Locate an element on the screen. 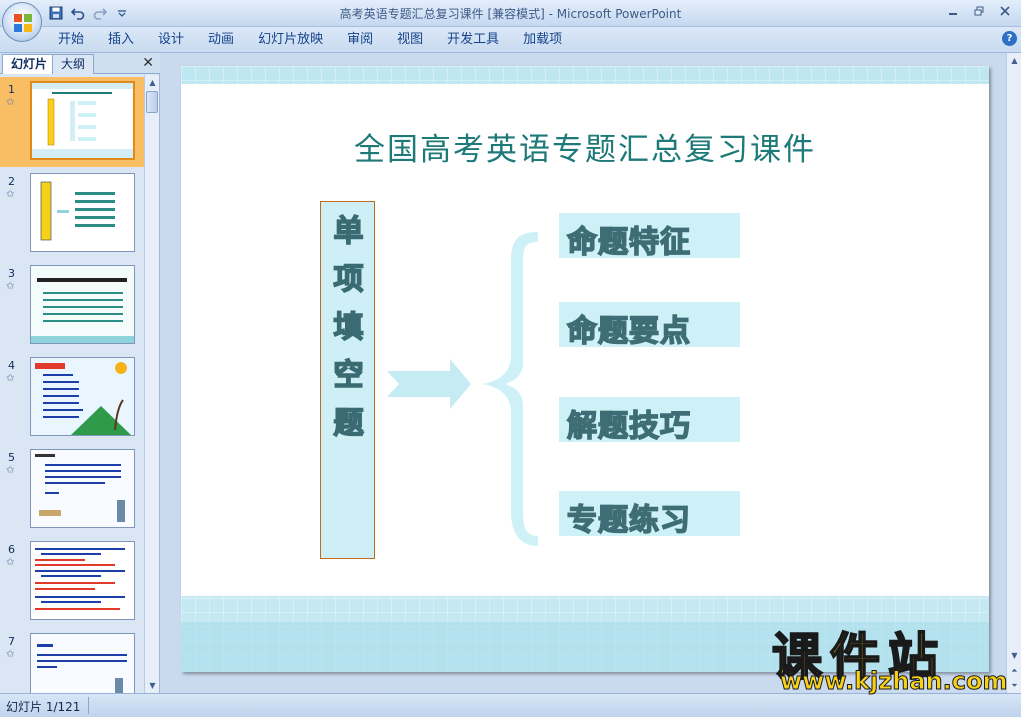  vertical-label-char: 项 is located at coordinates (349, 279).